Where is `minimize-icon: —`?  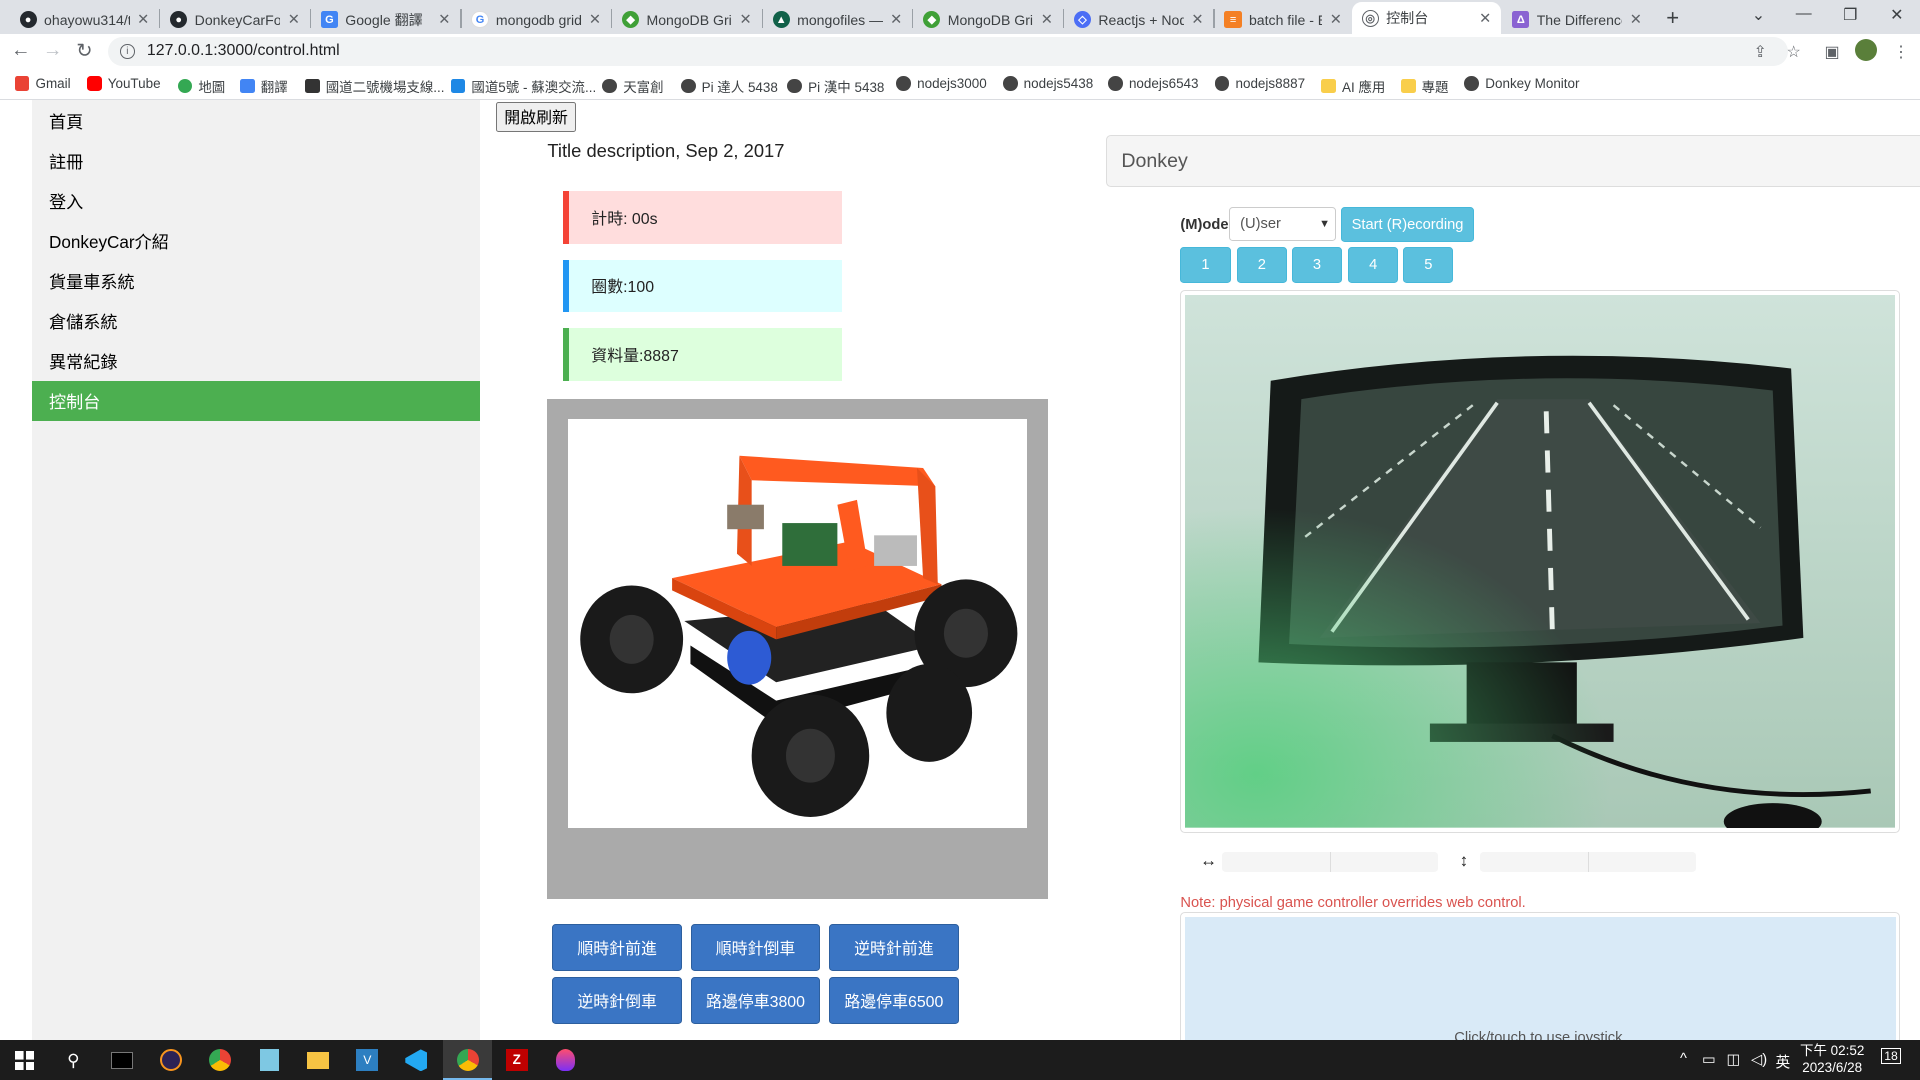 minimize-icon: — is located at coordinates (1803, 14).